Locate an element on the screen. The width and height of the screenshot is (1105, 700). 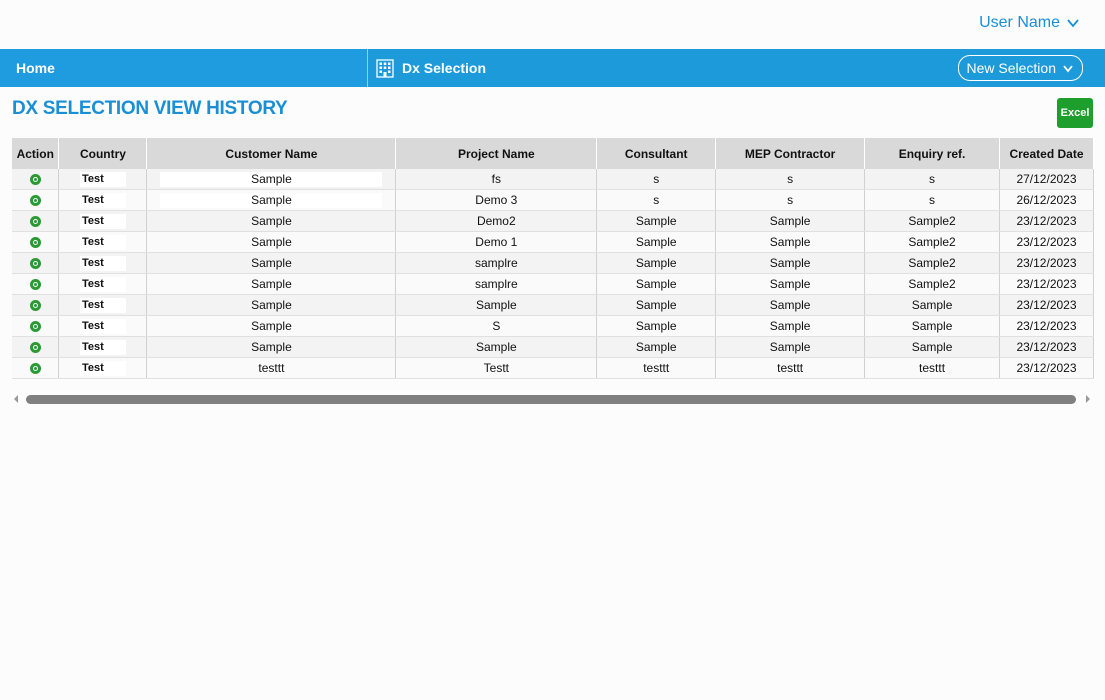
column-header: Consultant is located at coordinates (656, 153).